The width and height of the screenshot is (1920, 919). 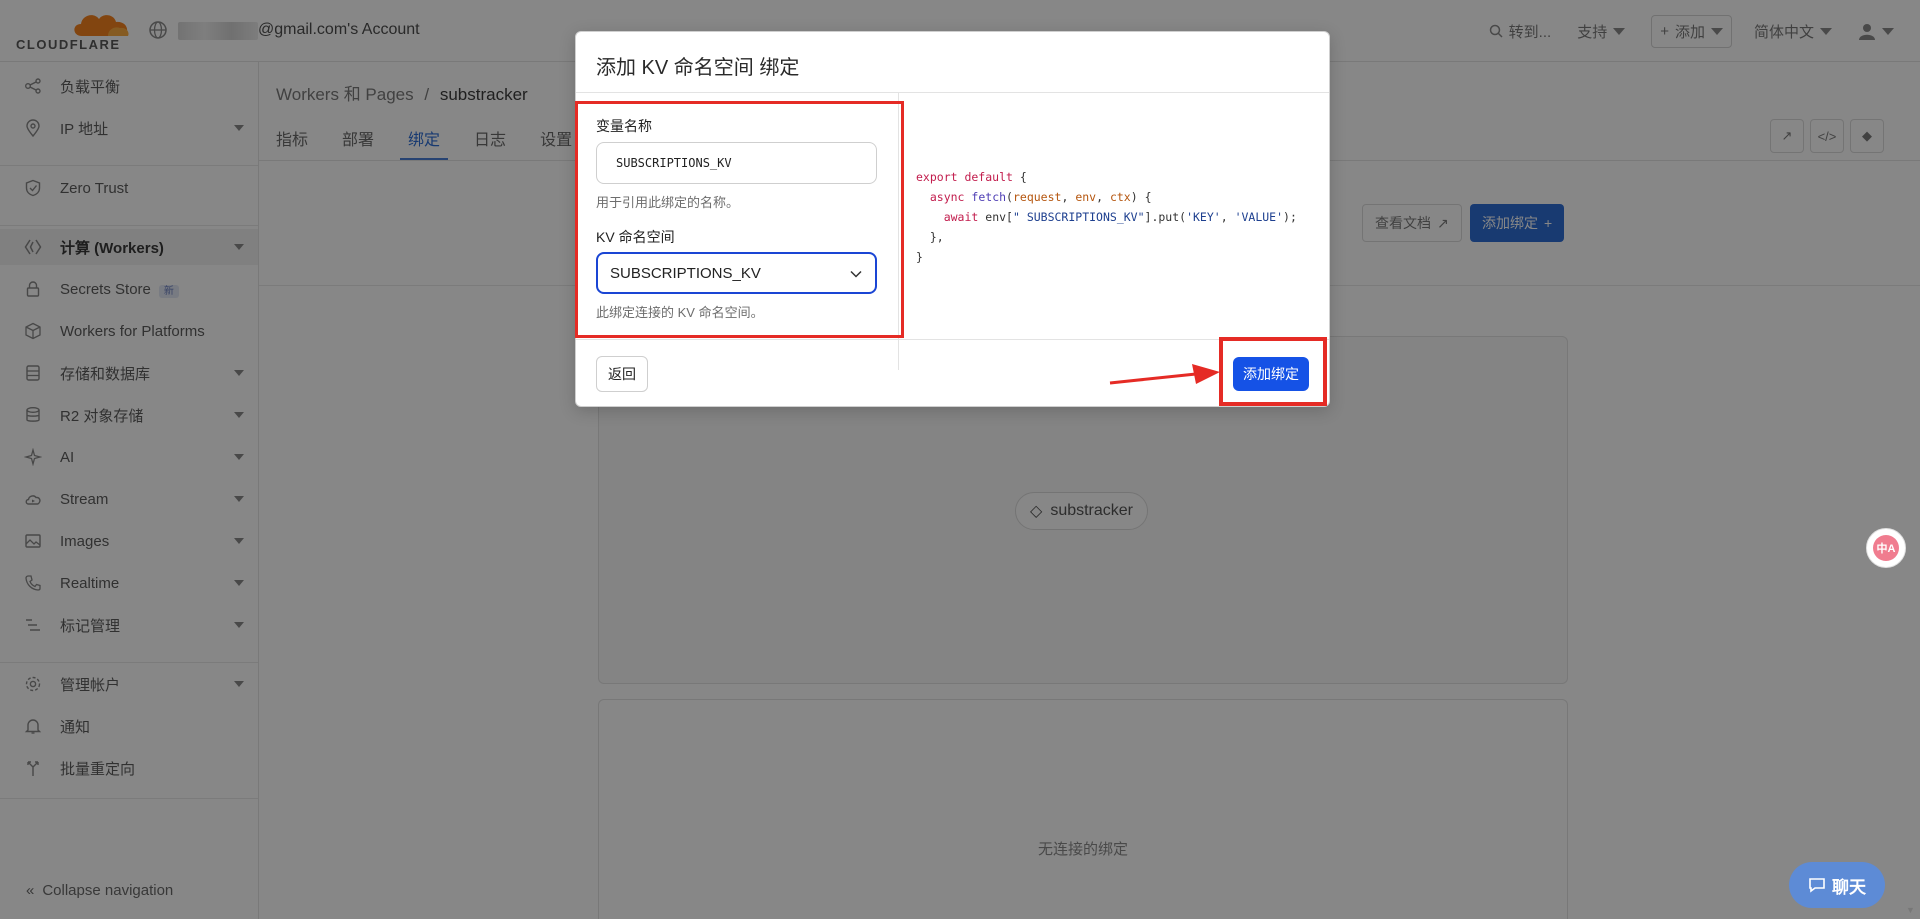 I want to click on translate-button: 中A, so click(x=1886, y=548).